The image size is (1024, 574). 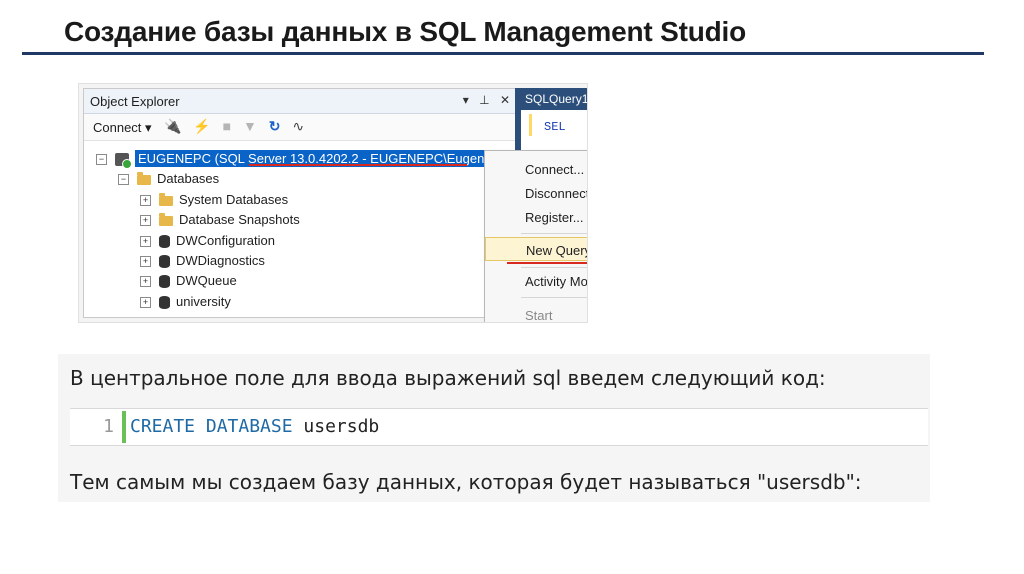 I want to click on tree-databases-node: − Databases, so click(x=168, y=181).